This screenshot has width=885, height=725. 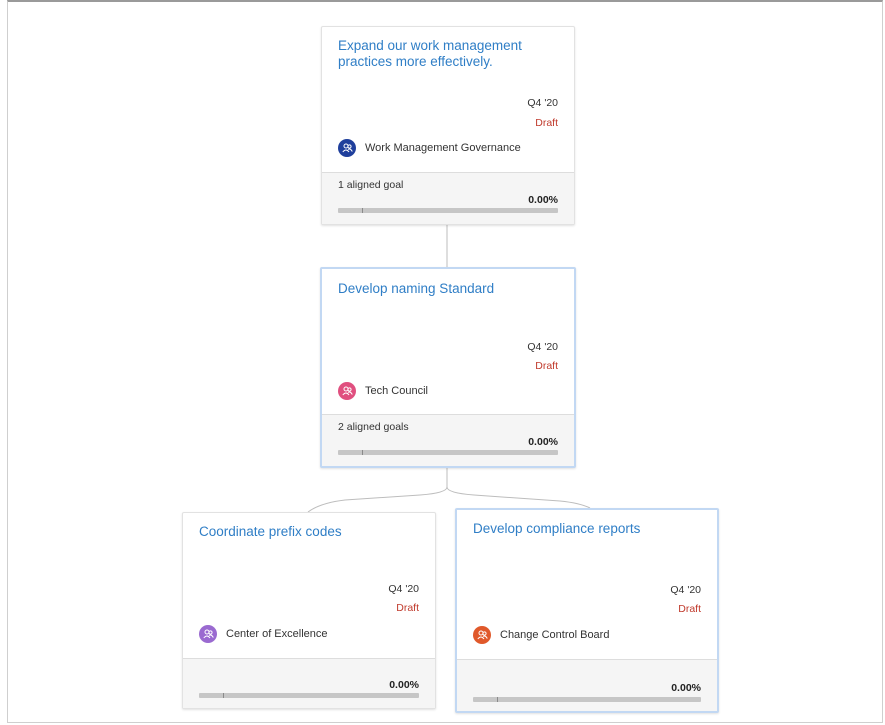 What do you see at coordinates (555, 635) in the screenshot?
I see `team-name: Change Control Board` at bounding box center [555, 635].